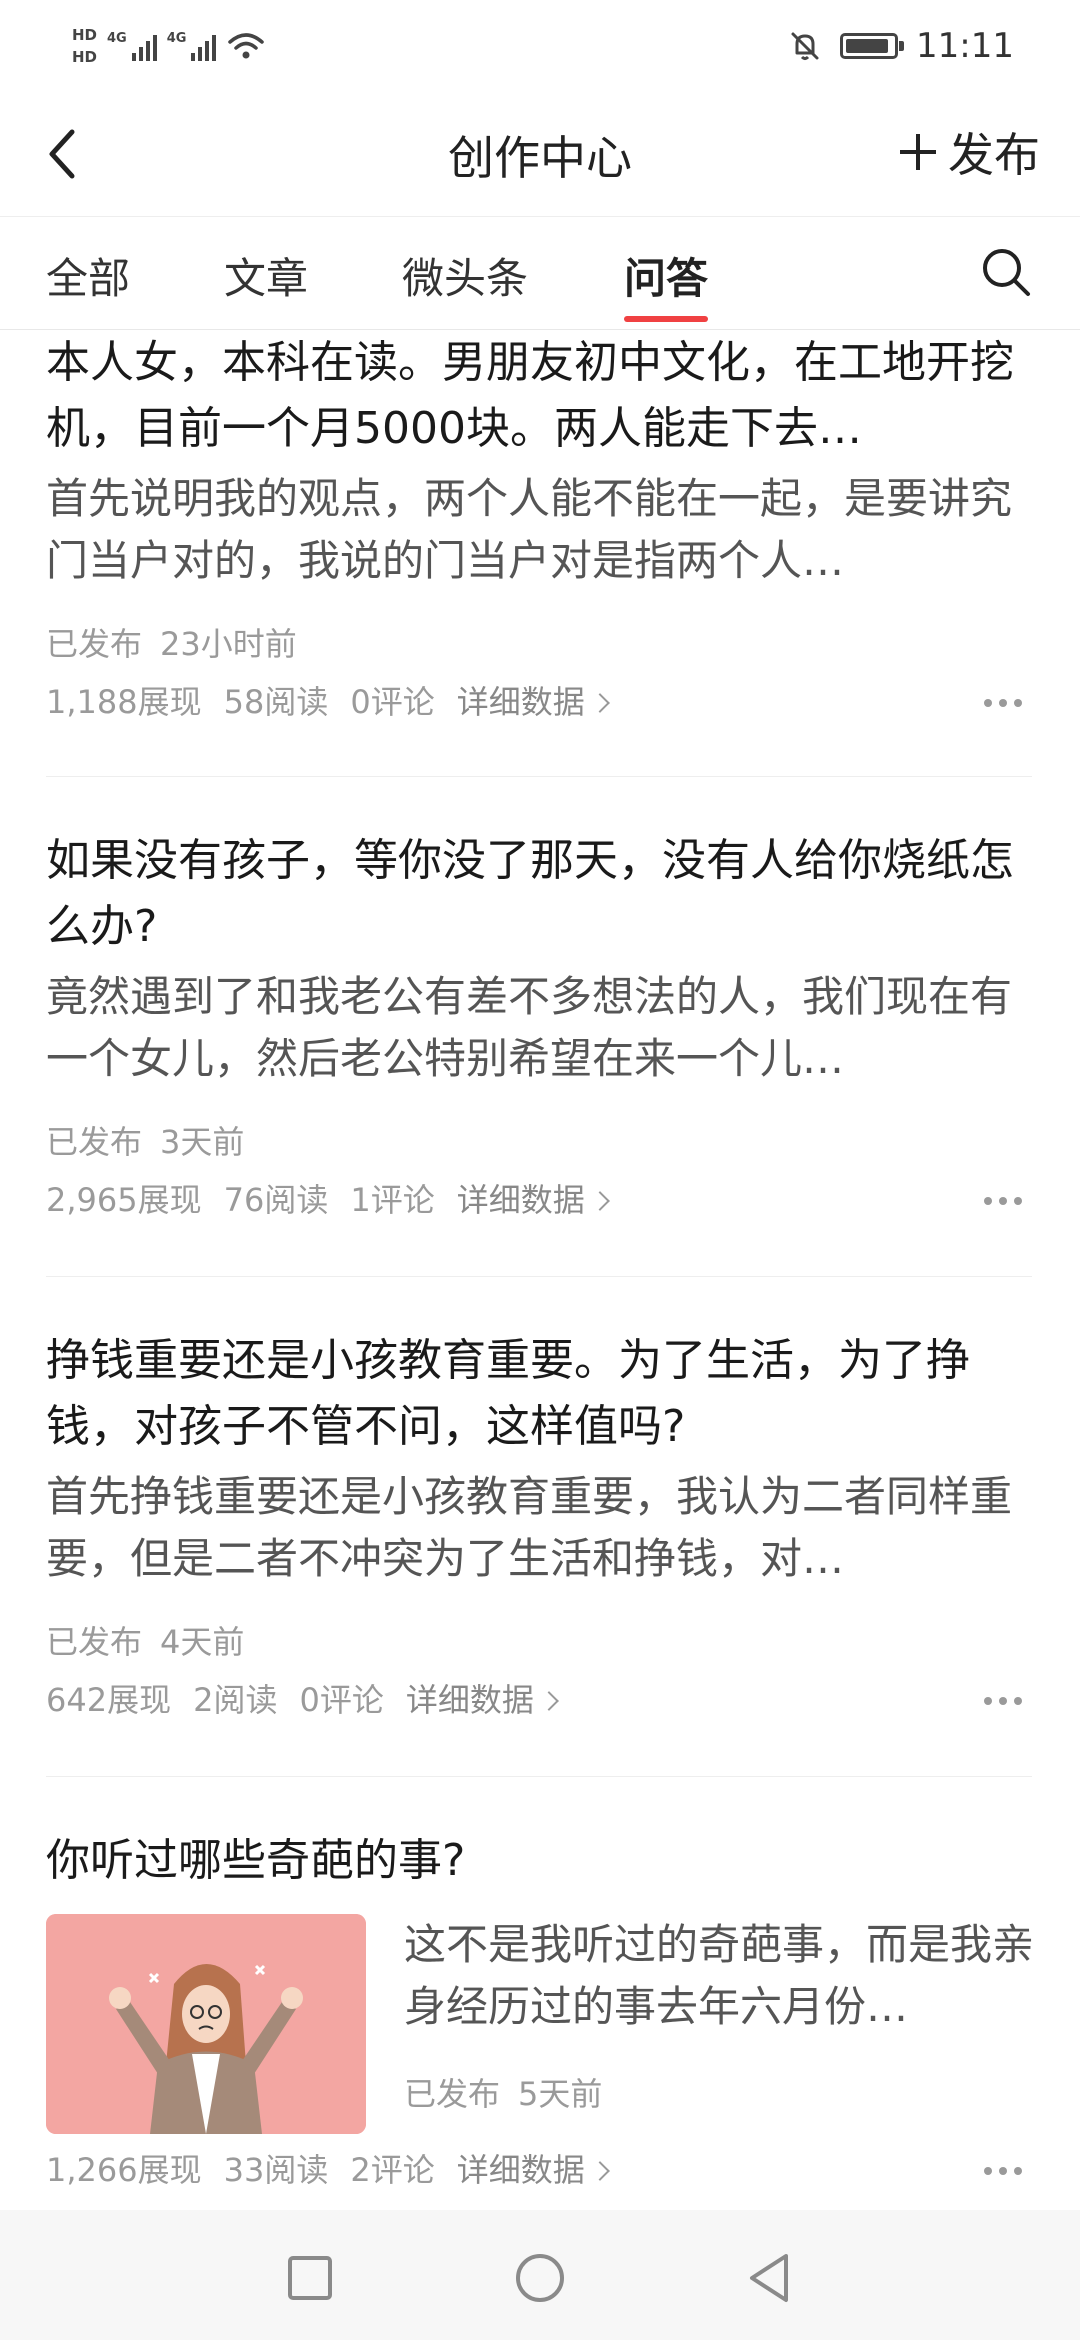 The image size is (1080, 2340). I want to click on tab-micro-posts: 微头条, so click(465, 275).